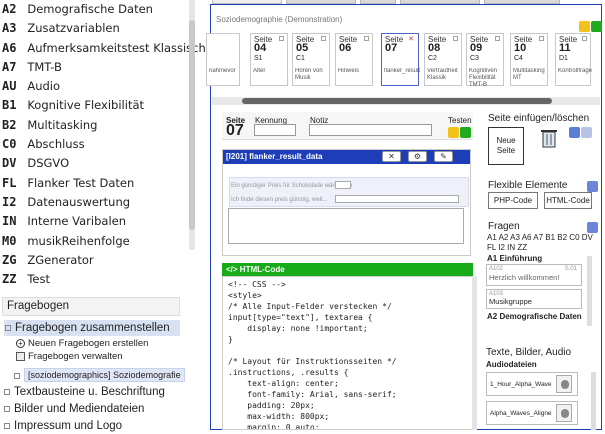  What do you see at coordinates (529, 59) in the screenshot?
I see `page-card: Seite 10 C4 Multitasking MT` at bounding box center [529, 59].